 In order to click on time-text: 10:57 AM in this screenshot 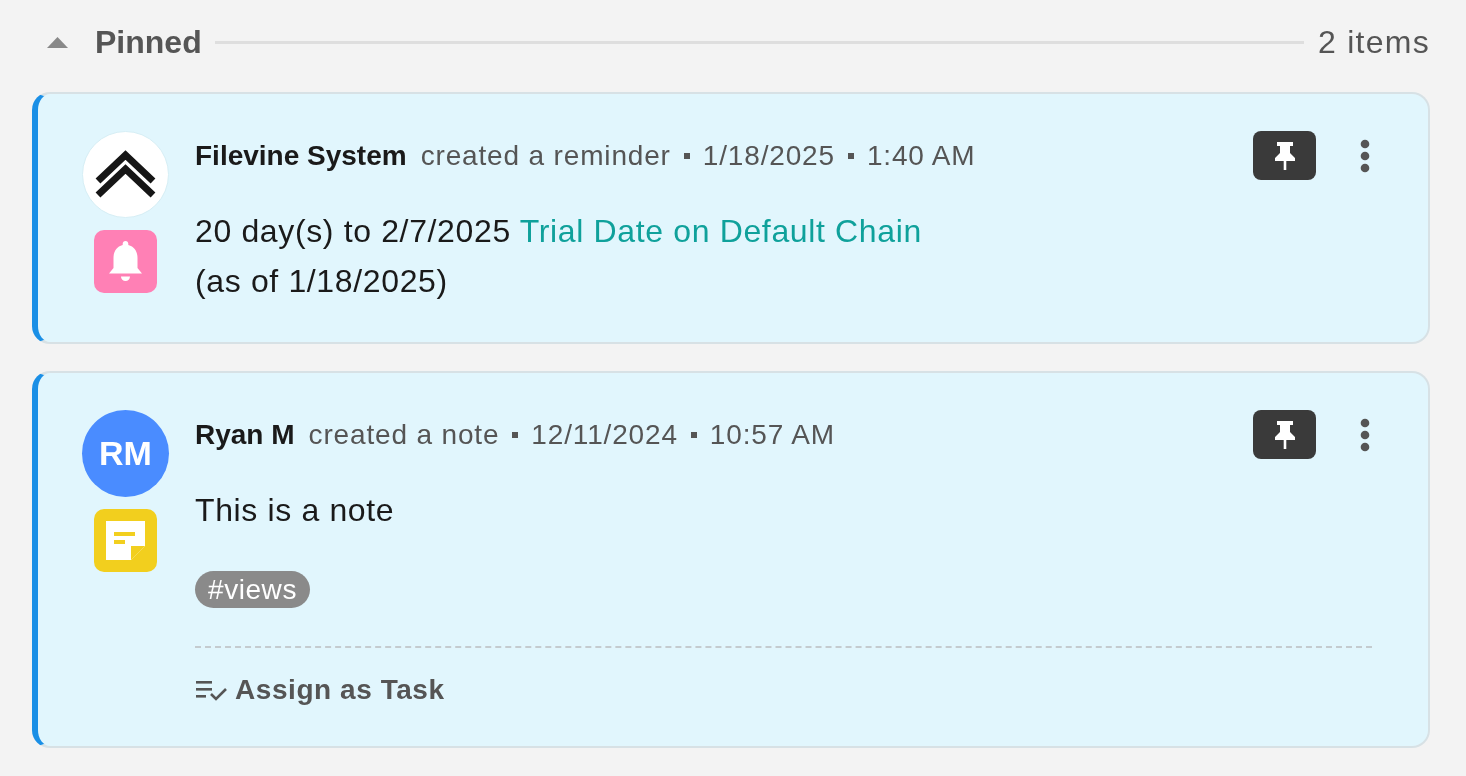, I will do `click(772, 434)`.